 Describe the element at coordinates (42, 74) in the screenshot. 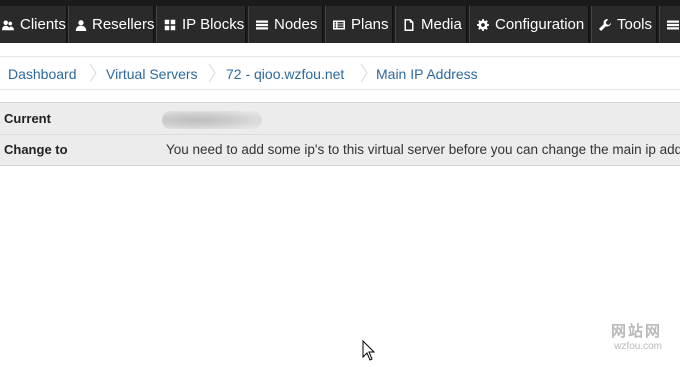

I see `breadcrumb-dashboard: Dashboard` at that location.